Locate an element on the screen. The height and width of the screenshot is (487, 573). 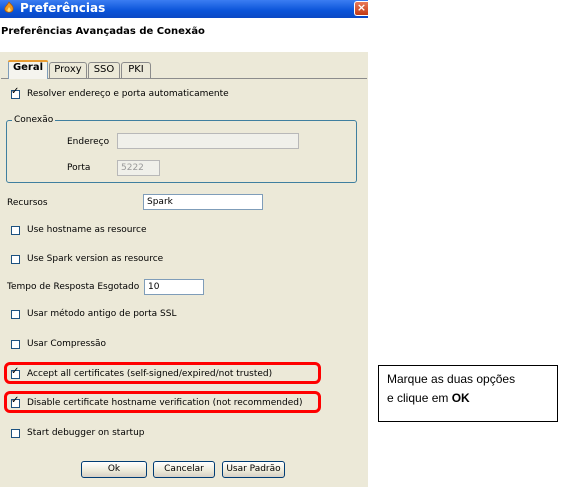
instruction-note: Marque as duas opções e clique em OK is located at coordinates (468, 393).